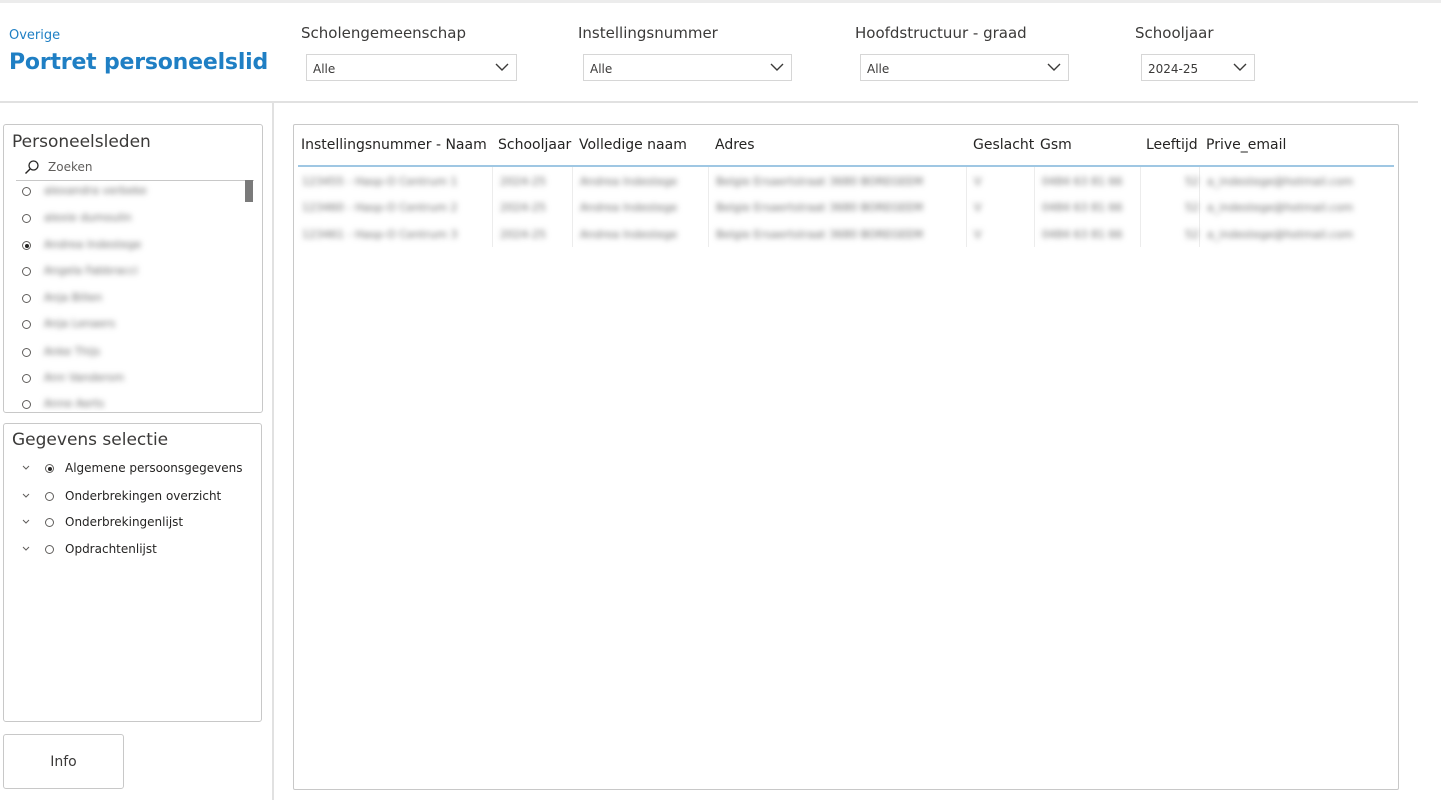  I want to click on list-item: alexandra verbeke, so click(131, 192).